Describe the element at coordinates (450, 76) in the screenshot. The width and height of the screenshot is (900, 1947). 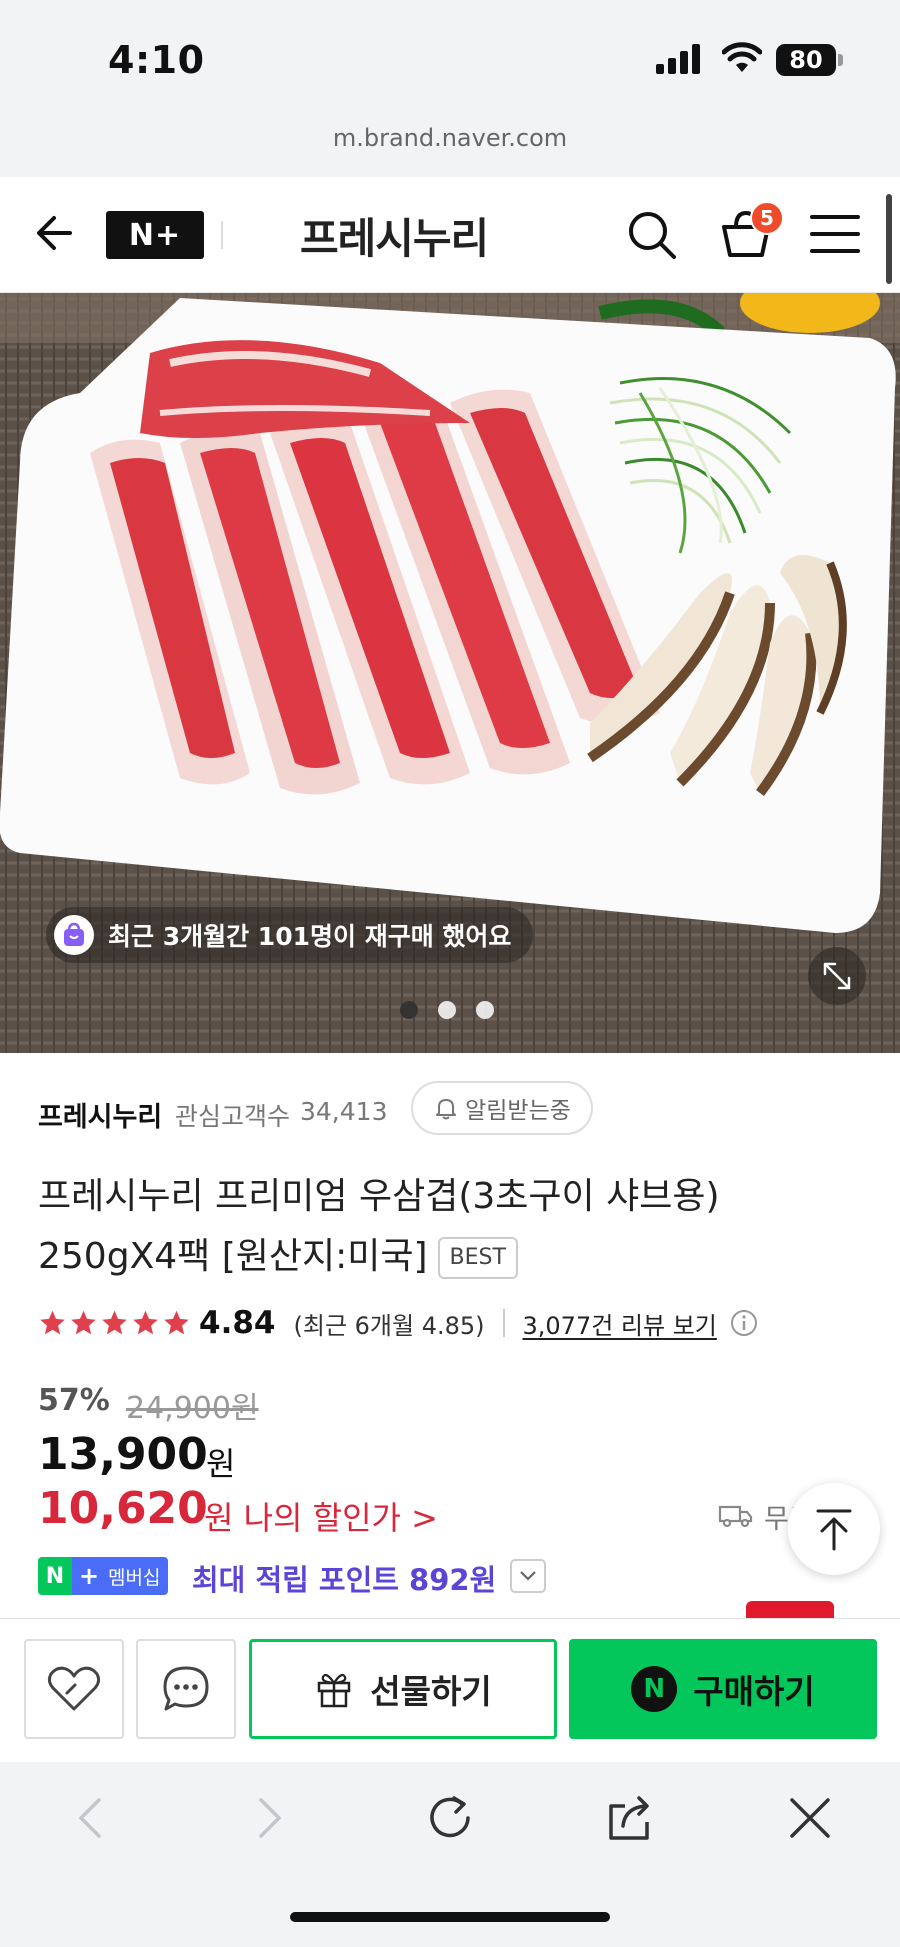
I see `status-bar: 4:10 80 m.brand.naver.com` at that location.